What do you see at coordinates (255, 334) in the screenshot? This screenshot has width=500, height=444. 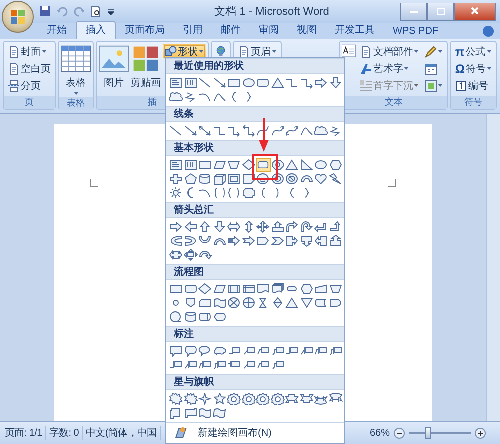 I see `section-header: 标注` at bounding box center [255, 334].